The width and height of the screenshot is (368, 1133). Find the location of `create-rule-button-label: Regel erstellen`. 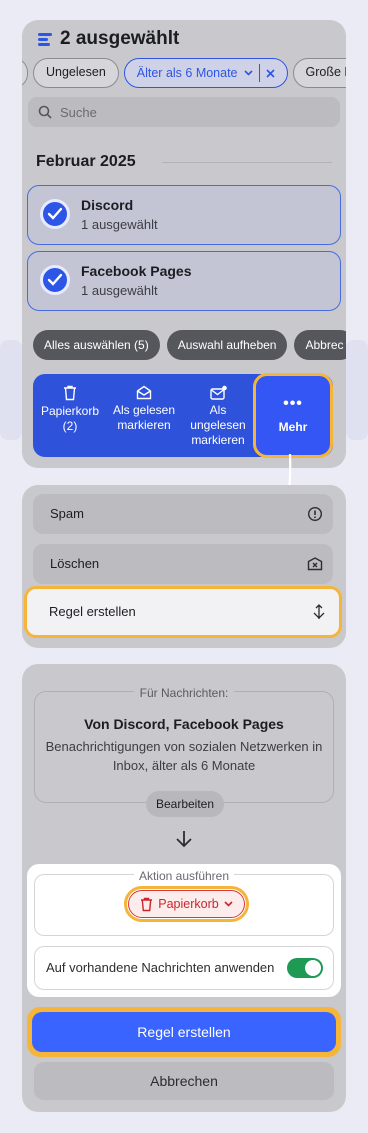

create-rule-button-label: Regel erstellen is located at coordinates (184, 1032).